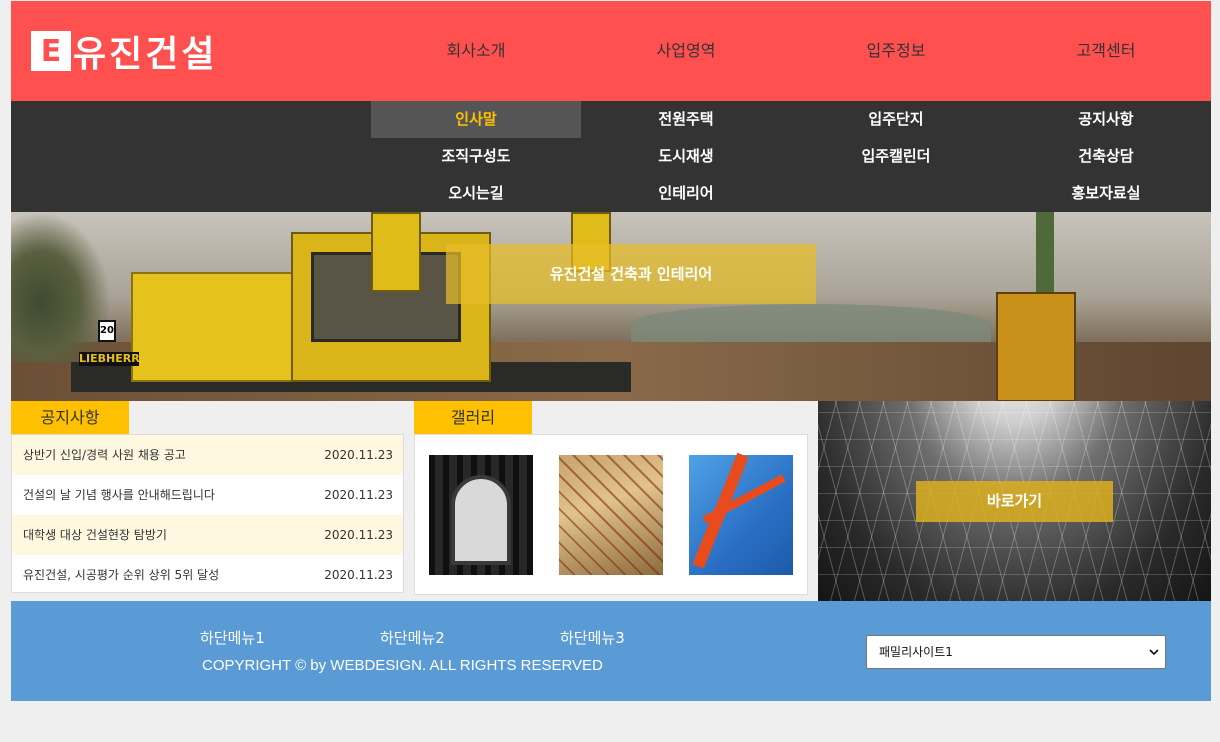  What do you see at coordinates (104, 455) in the screenshot?
I see `notice-title: 상반기 신입/경력 사원 채용 공고` at bounding box center [104, 455].